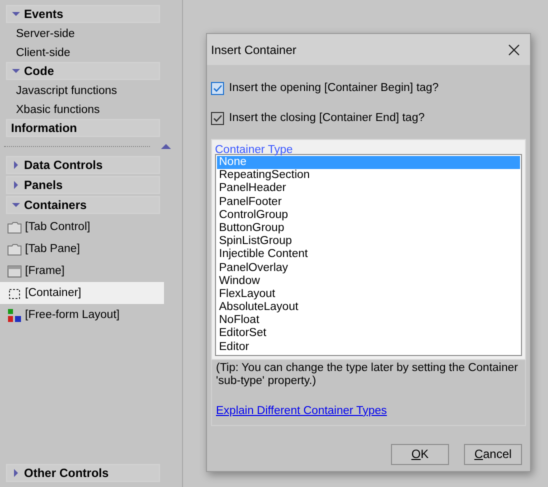 The height and width of the screenshot is (487, 548). Describe the element at coordinates (368, 229) in the screenshot. I see `list-option: ButtonGroup` at that location.